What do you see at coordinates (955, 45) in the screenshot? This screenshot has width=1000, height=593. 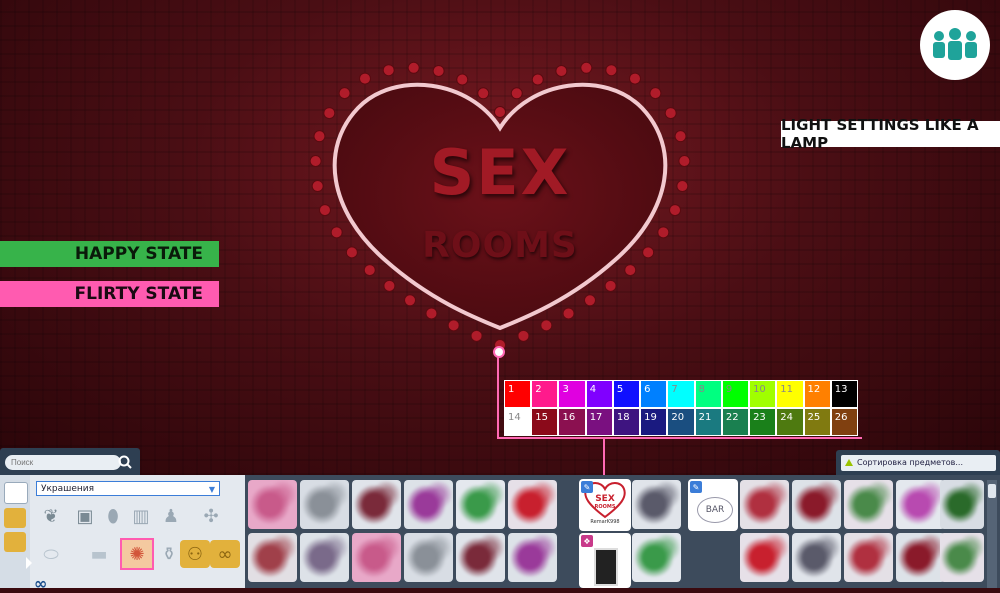 I see `creator-logo` at bounding box center [955, 45].